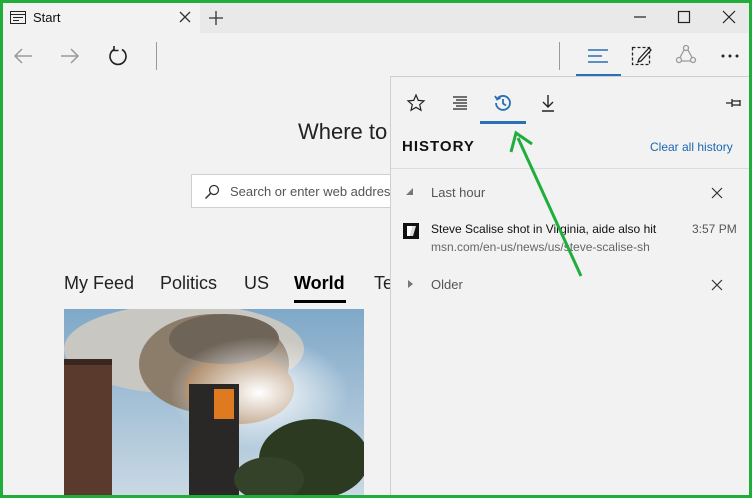 This screenshot has width=752, height=498. Describe the element at coordinates (343, 131) in the screenshot. I see `page-heading: Where to` at that location.